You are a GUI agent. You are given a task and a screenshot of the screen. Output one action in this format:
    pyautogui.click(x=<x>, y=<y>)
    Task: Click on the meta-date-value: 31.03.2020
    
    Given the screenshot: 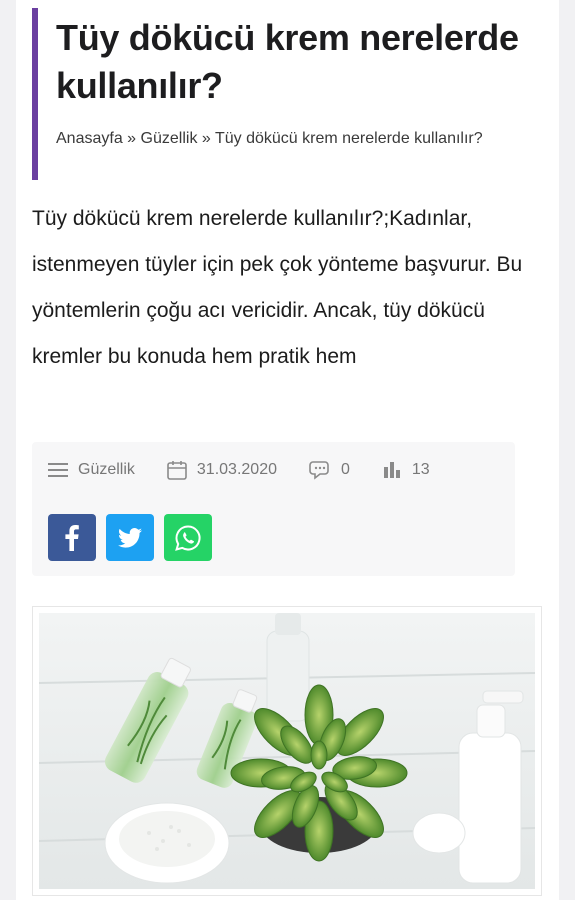 What is the action you would take?
    pyautogui.click(x=236, y=469)
    